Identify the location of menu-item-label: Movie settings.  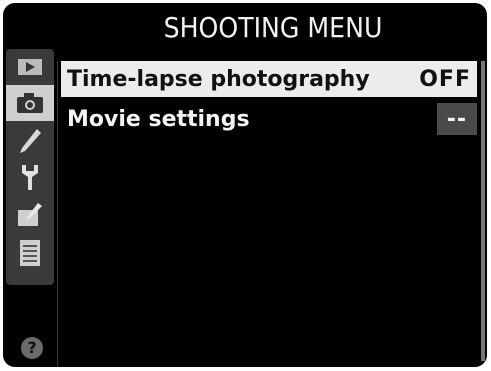
(158, 119).